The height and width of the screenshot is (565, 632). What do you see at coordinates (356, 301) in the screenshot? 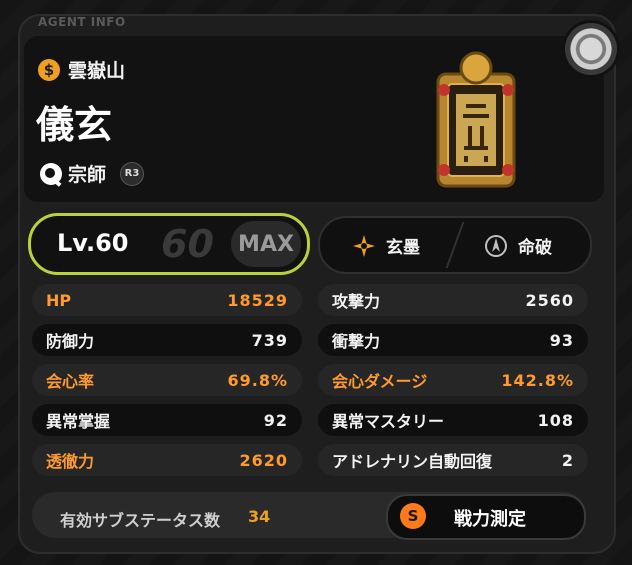
I see `stat-label: 攻撃力` at bounding box center [356, 301].